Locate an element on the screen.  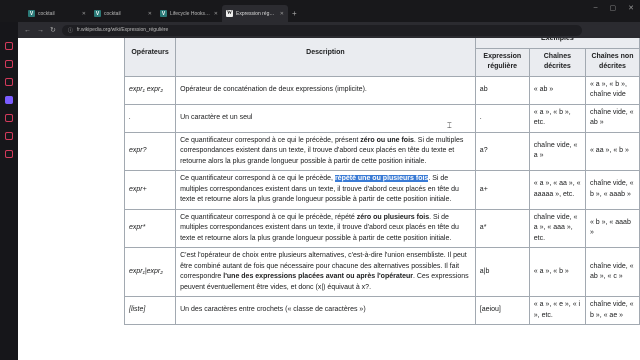
description-emphasis: zéro ou plusieurs fois is located at coordinates (393, 217).